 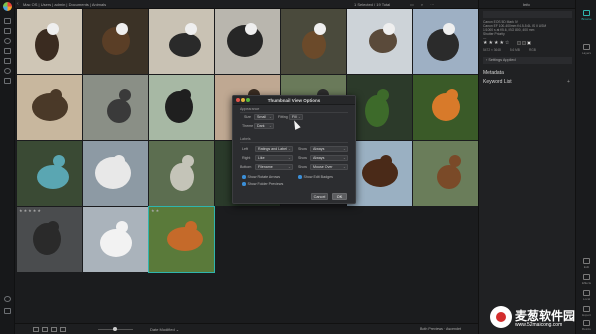 What do you see at coordinates (329, 158) in the screenshot?
I see `show-right-select: Always ⌄` at bounding box center [329, 158].